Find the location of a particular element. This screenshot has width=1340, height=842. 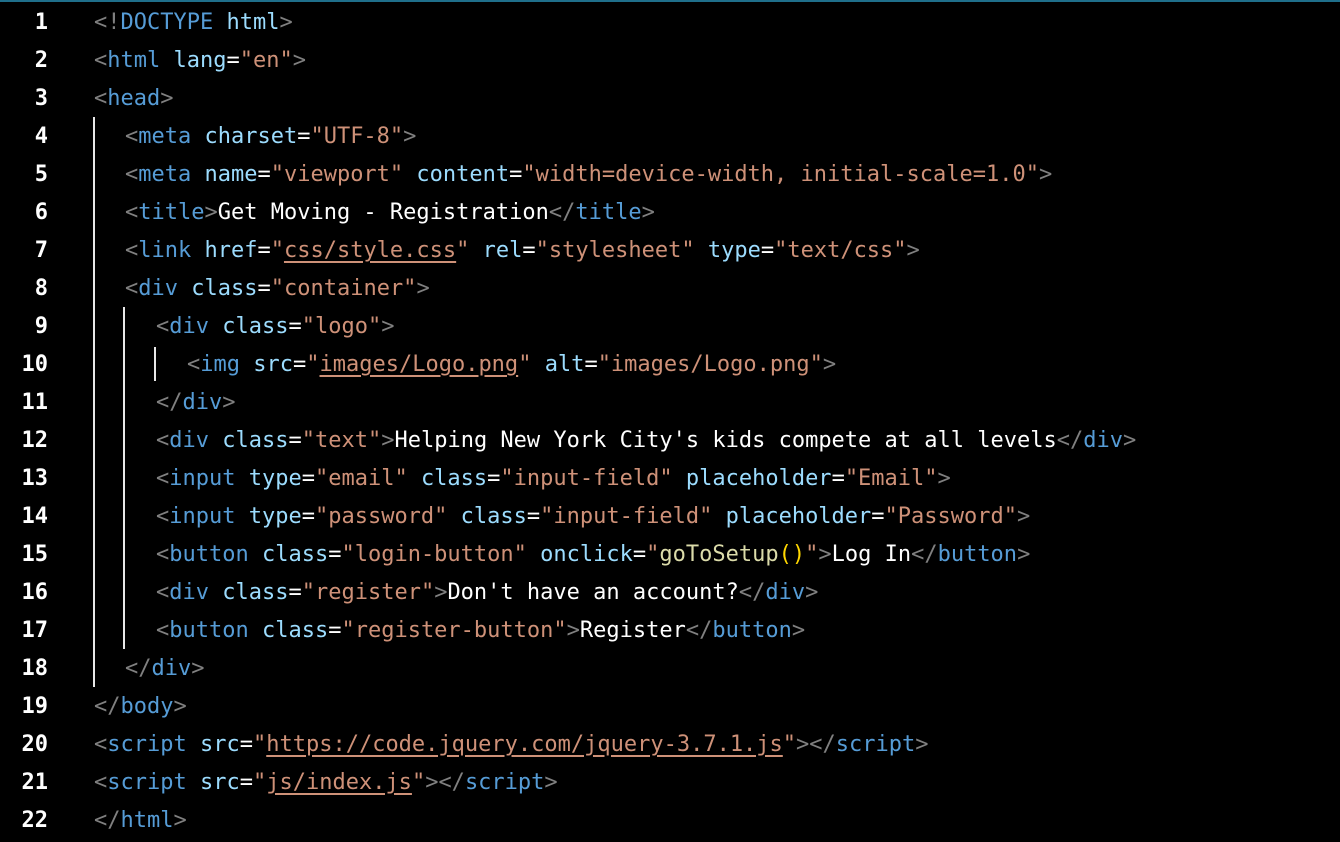

code-line: <meta charset="UTF-8"> is located at coordinates (270, 137).